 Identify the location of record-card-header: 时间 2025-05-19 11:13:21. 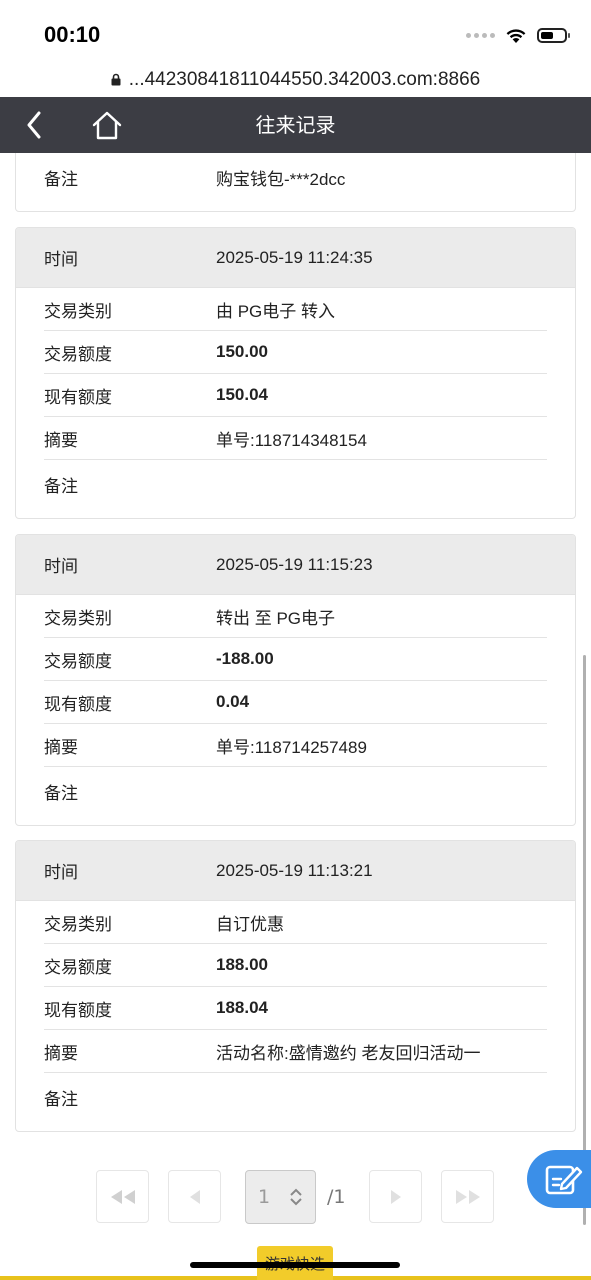
(295, 871).